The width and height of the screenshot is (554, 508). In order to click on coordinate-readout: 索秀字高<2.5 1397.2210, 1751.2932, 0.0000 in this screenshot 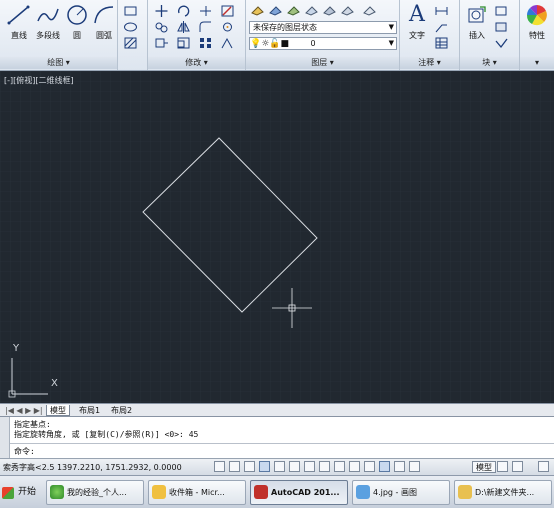, I will do `click(92, 467)`.